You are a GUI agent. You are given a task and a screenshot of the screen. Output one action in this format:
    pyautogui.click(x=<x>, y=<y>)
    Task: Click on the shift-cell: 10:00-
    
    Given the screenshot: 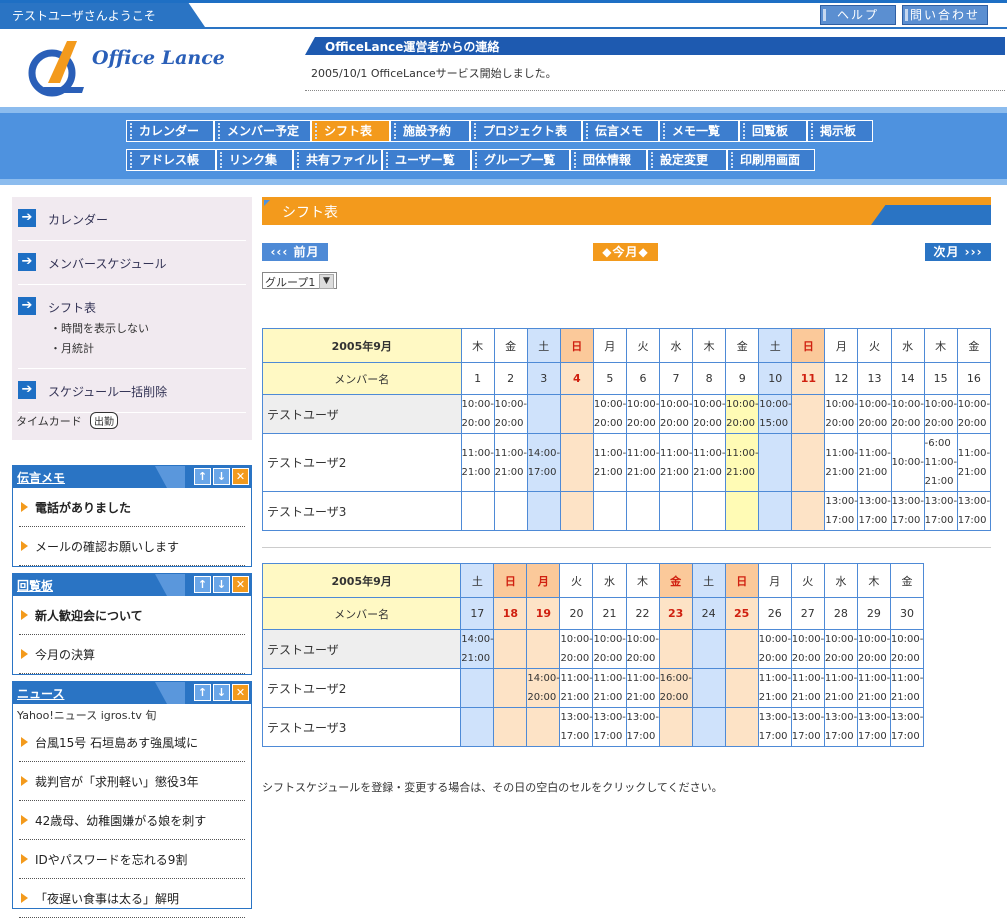 What is the action you would take?
    pyautogui.click(x=907, y=462)
    